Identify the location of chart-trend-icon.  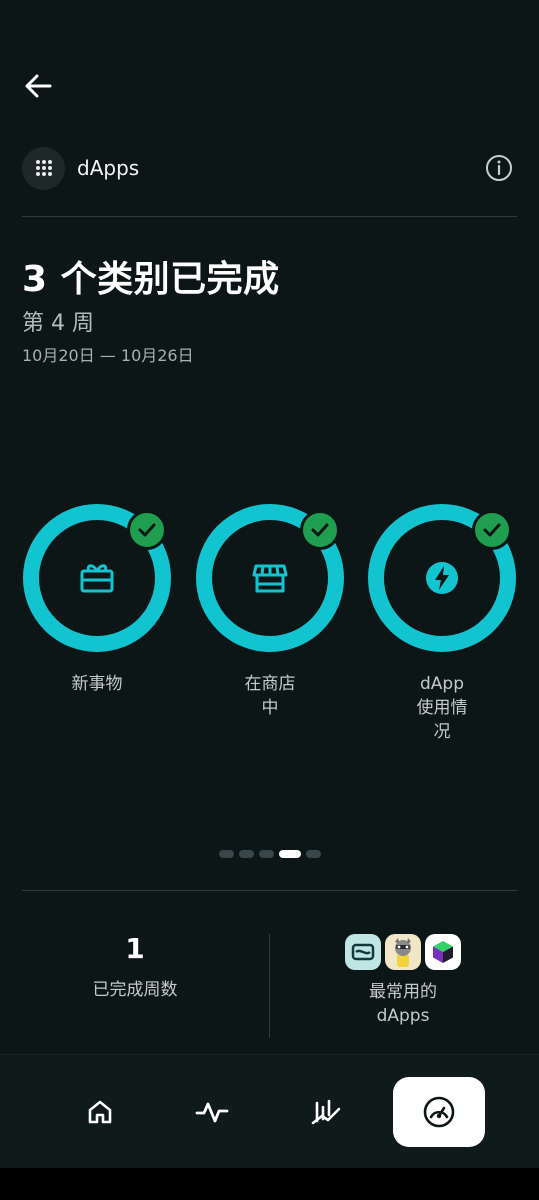
(326, 1112).